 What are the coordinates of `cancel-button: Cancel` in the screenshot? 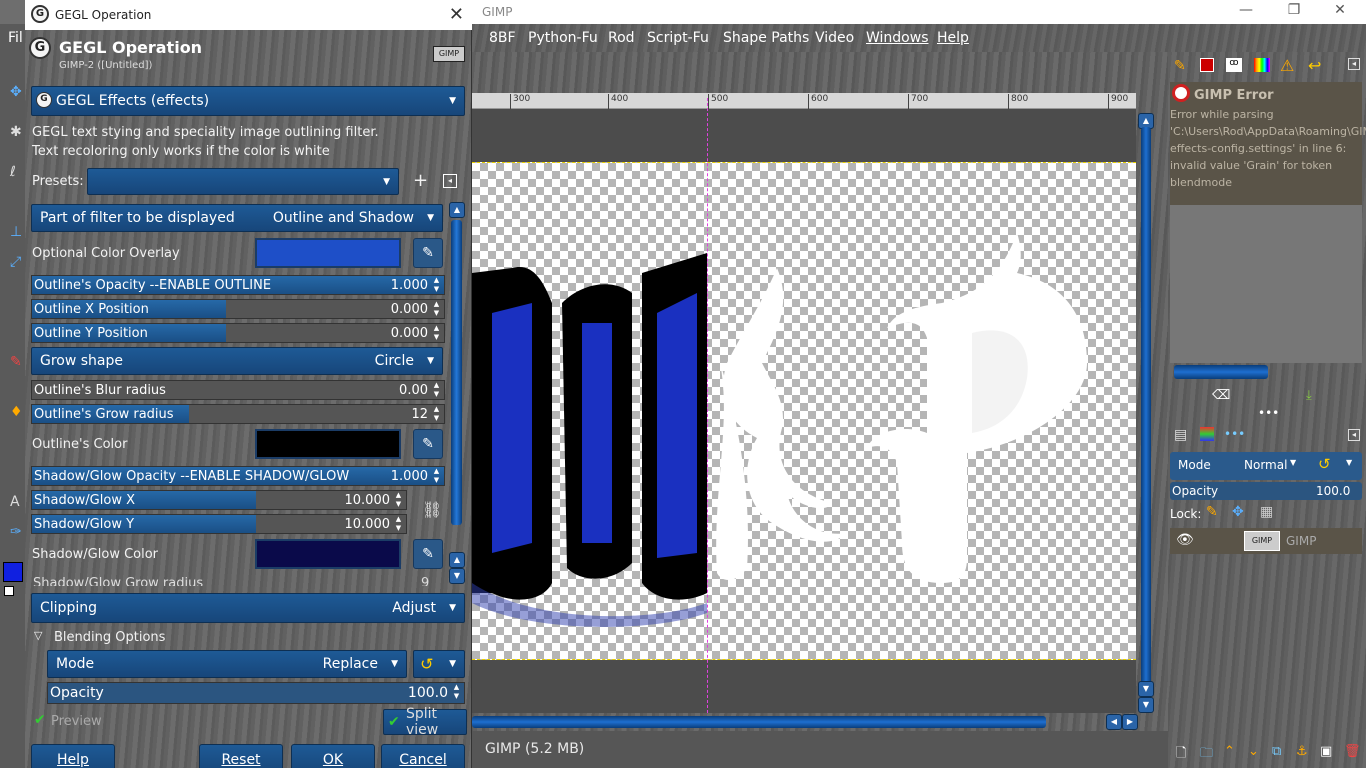 It's located at (423, 756).